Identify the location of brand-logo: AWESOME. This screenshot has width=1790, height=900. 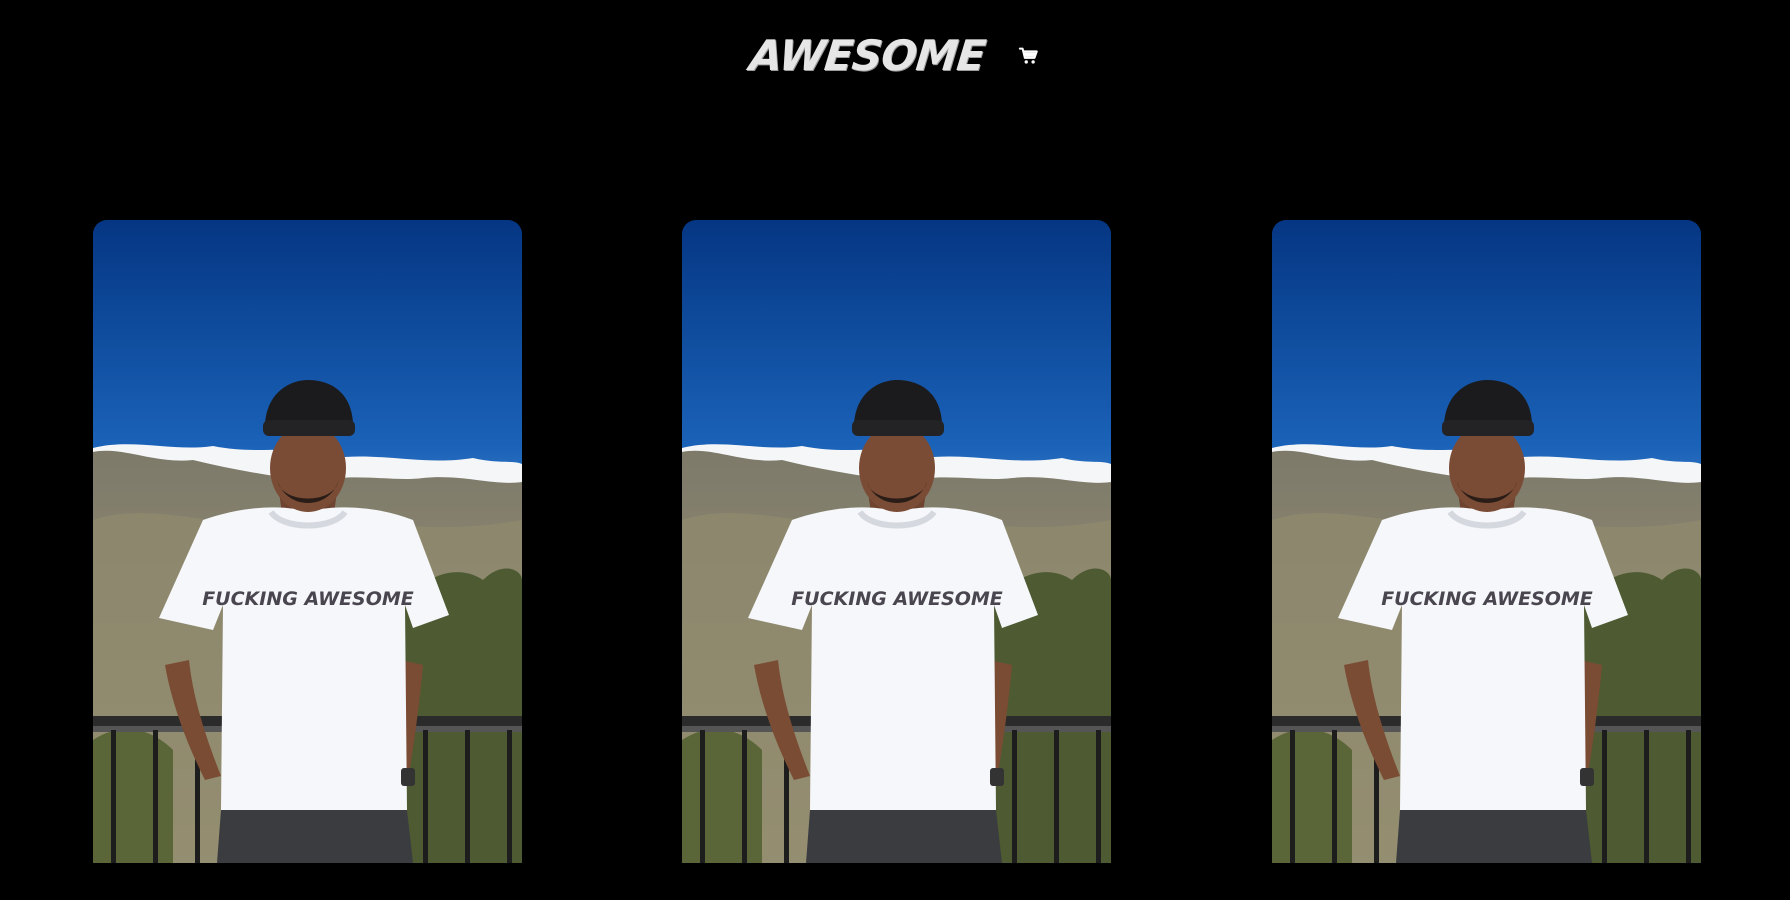
(867, 55).